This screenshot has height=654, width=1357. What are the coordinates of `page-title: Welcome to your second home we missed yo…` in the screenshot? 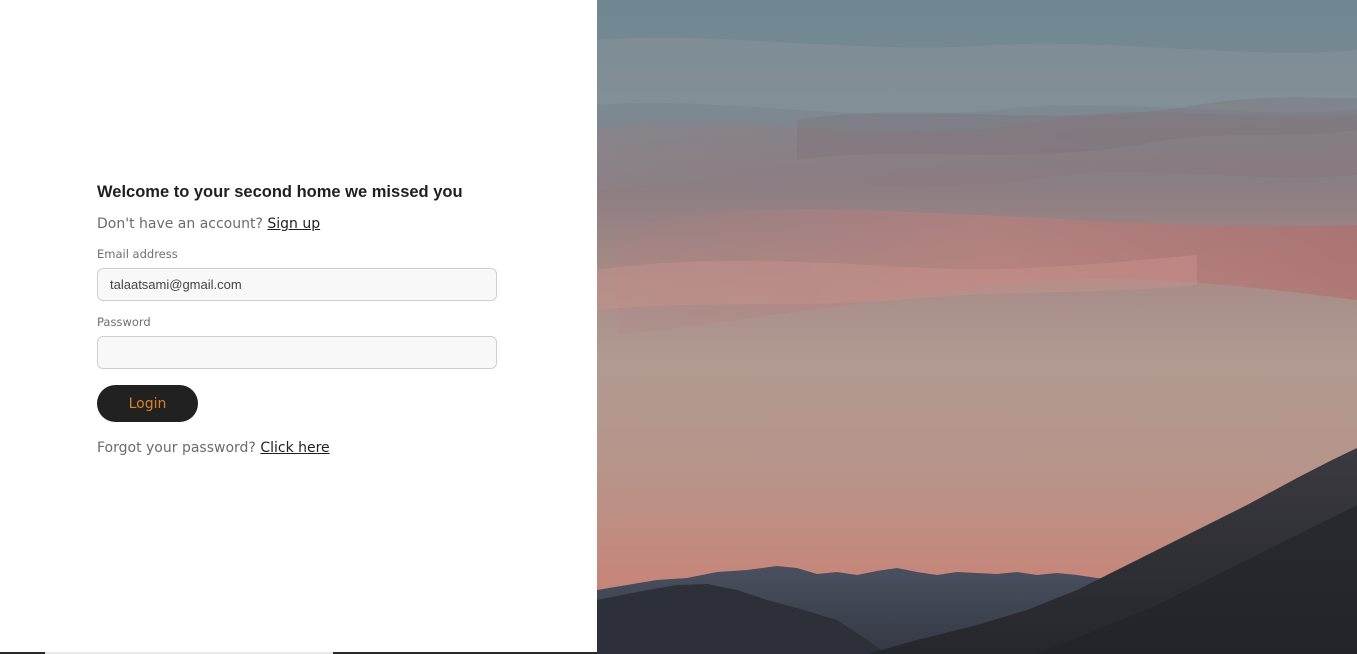 It's located at (280, 192).